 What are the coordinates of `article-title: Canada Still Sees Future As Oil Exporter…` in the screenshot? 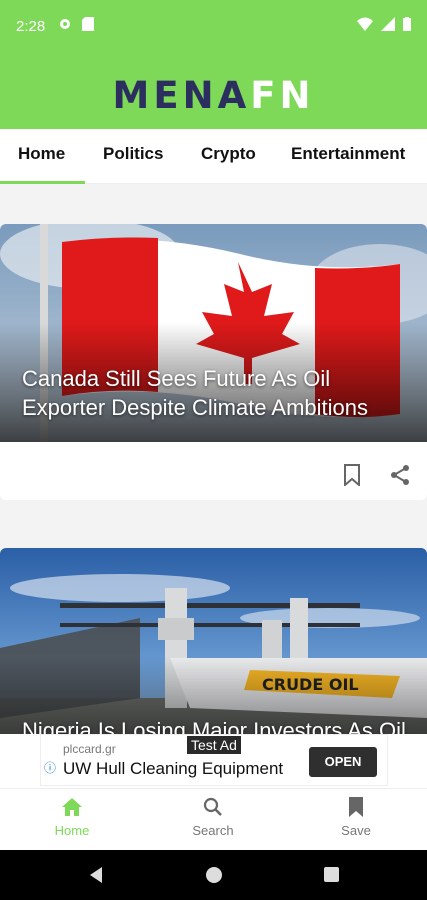 It's located at (214, 393).